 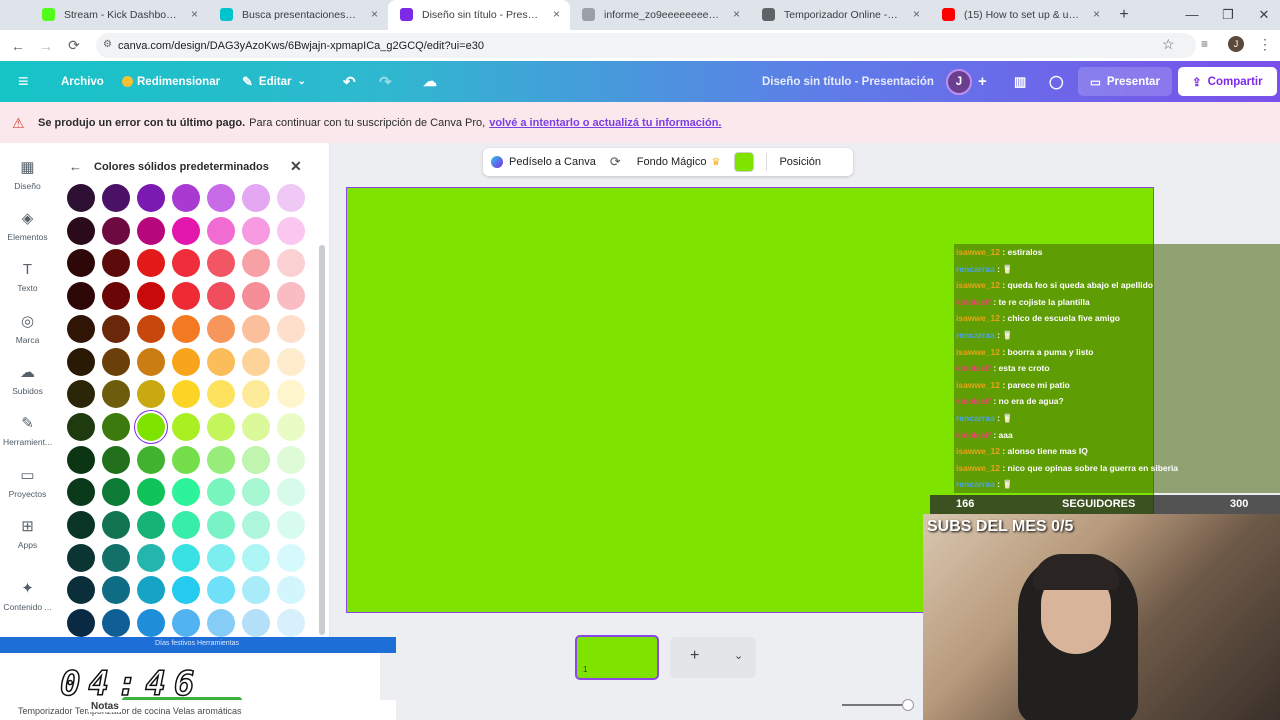 What do you see at coordinates (1236, 44) in the screenshot?
I see `profile-avatar: J` at bounding box center [1236, 44].